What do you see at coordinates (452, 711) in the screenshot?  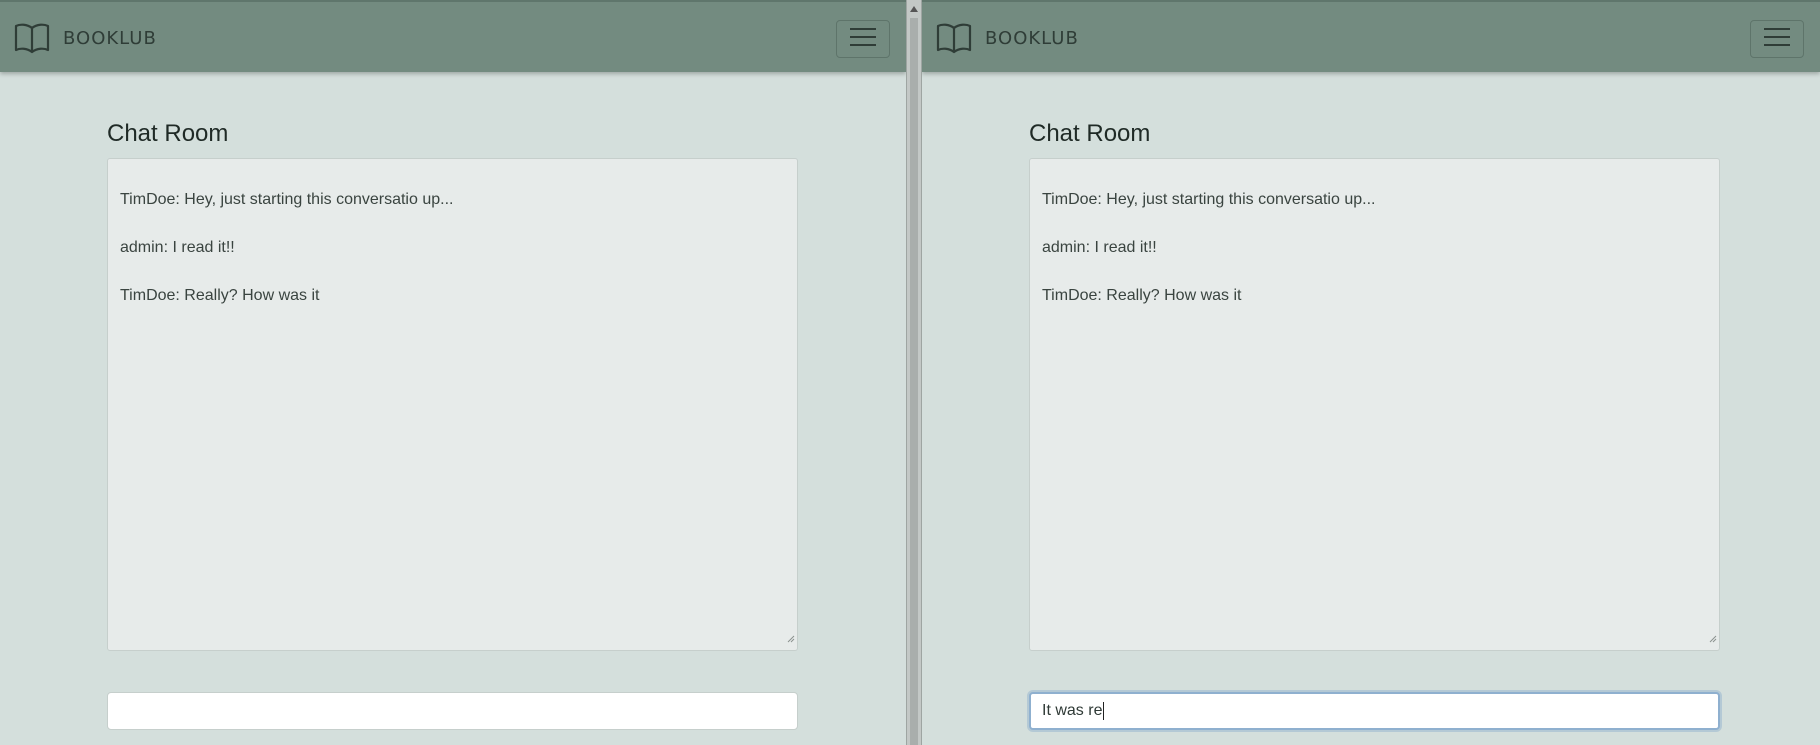 I see `message-input` at bounding box center [452, 711].